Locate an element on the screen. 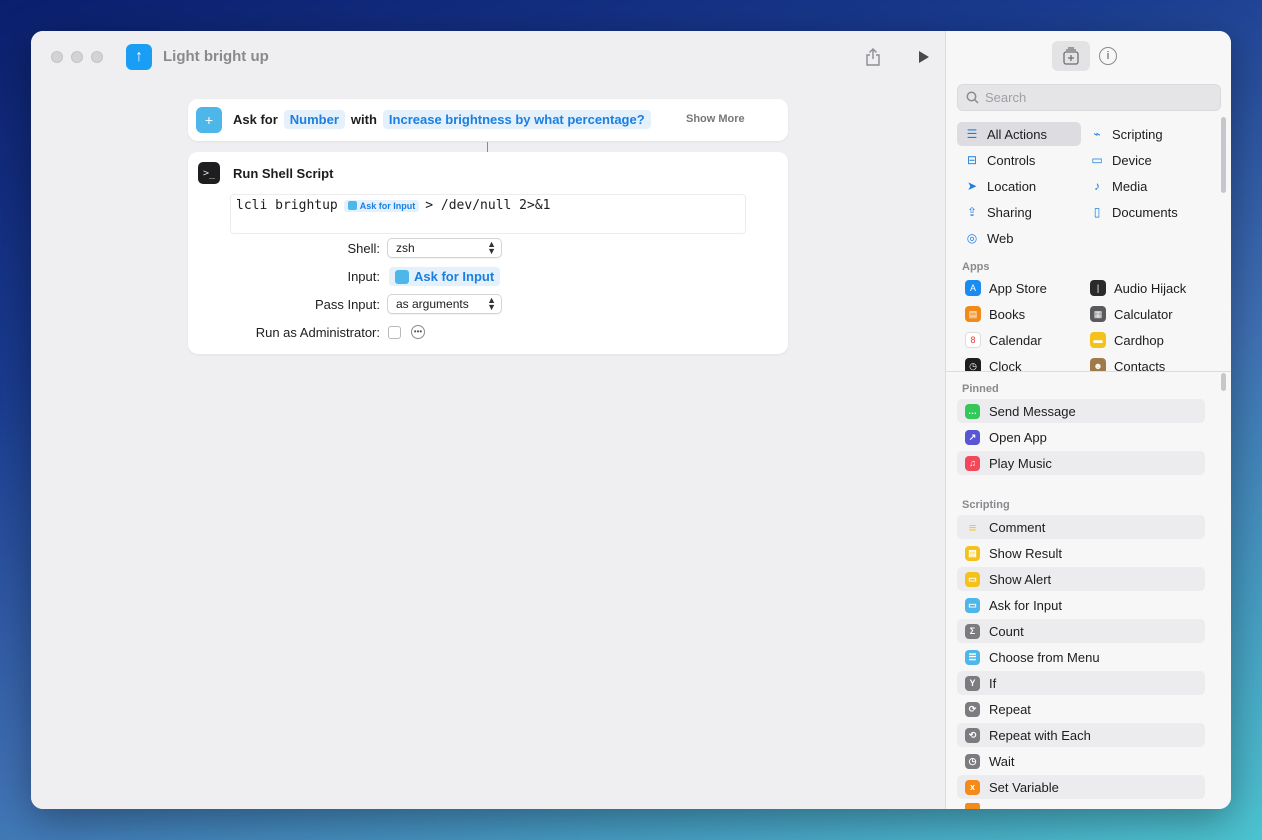  pass-input-value: as arguments is located at coordinates (432, 304).